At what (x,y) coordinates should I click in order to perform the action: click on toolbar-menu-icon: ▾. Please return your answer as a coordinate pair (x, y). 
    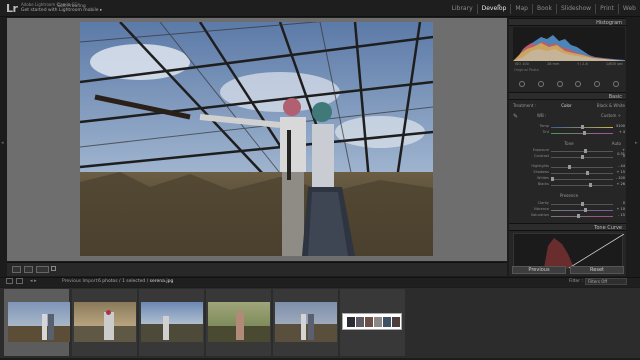
    Looking at the image, I should click on (499, 6).